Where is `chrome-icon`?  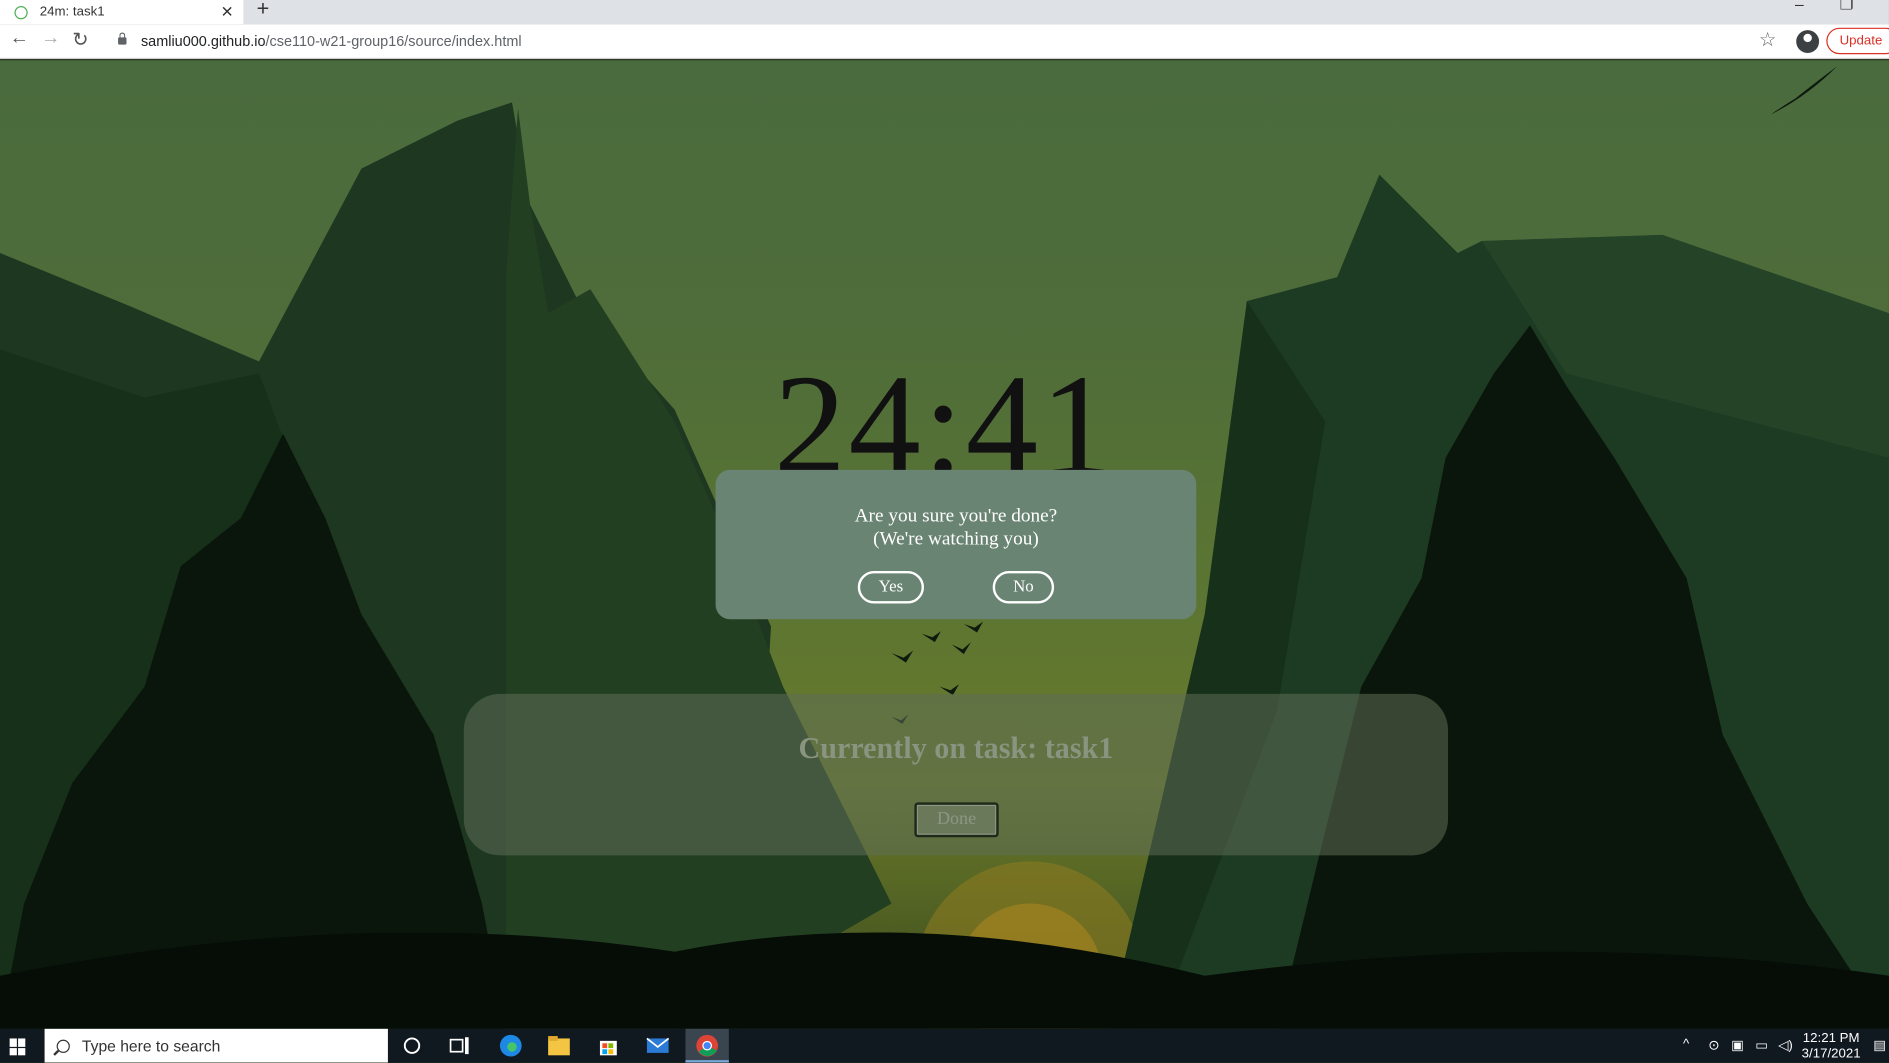
chrome-icon is located at coordinates (707, 1046).